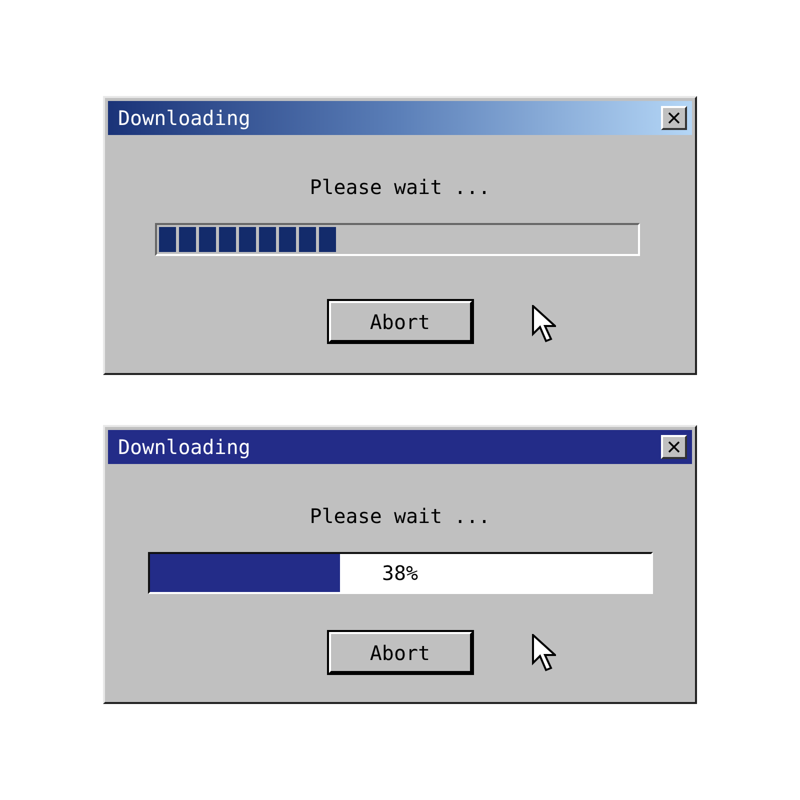  Describe the element at coordinates (400, 573) in the screenshot. I see `progress-percent: 38%` at that location.